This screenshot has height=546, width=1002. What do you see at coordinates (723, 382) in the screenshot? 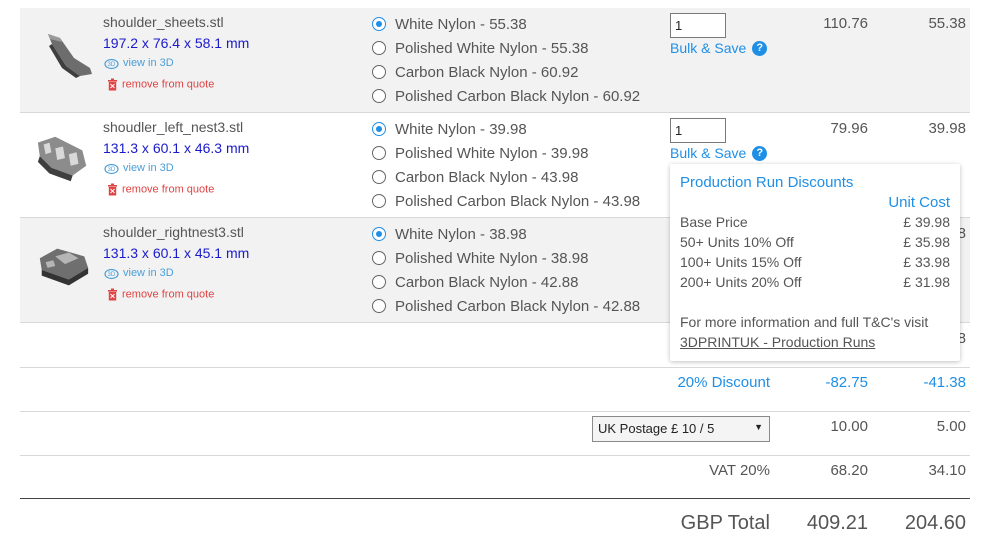
I see `discount-label: 20% Discount` at bounding box center [723, 382].